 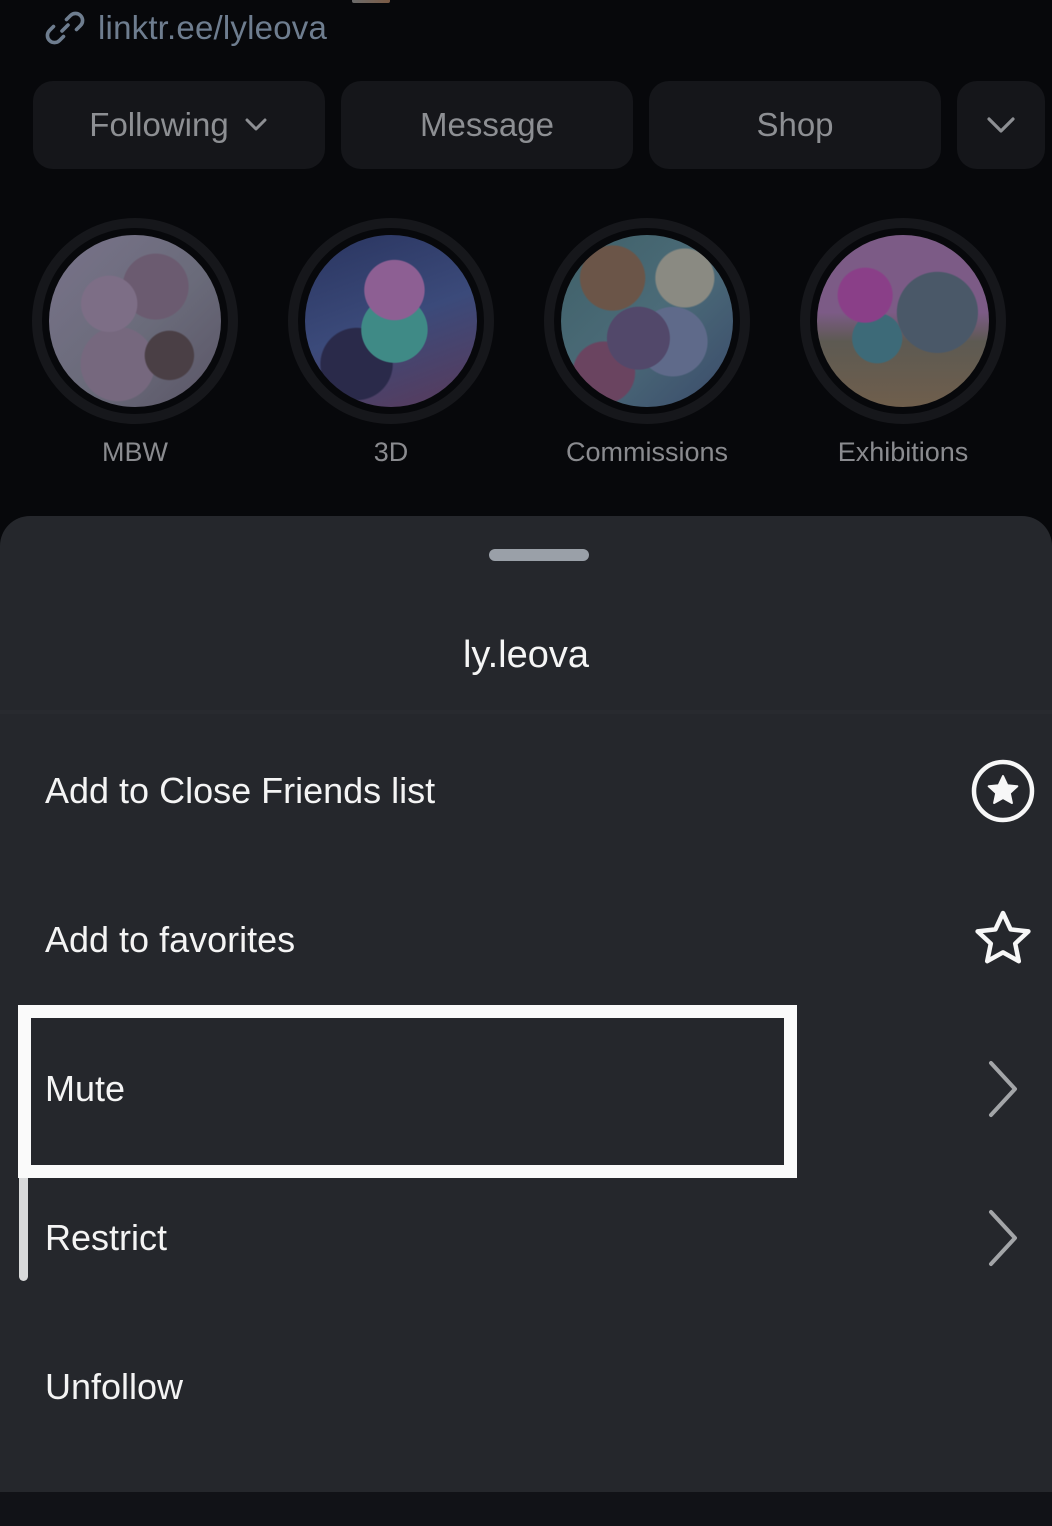 I want to click on shop-label: Shop, so click(x=795, y=124).